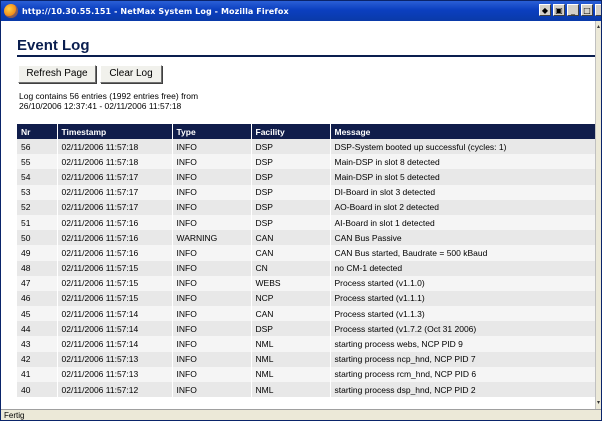 The height and width of the screenshot is (421, 602). I want to click on cell-nr: 43, so click(37, 344).